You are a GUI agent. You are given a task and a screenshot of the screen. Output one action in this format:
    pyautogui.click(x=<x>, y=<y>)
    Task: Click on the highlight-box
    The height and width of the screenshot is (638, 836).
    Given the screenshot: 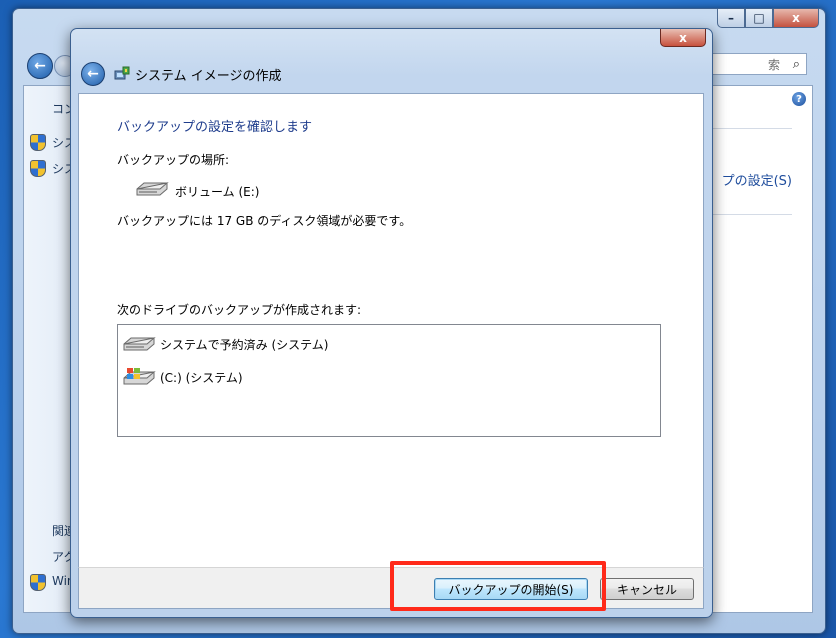 What is the action you would take?
    pyautogui.click(x=498, y=586)
    